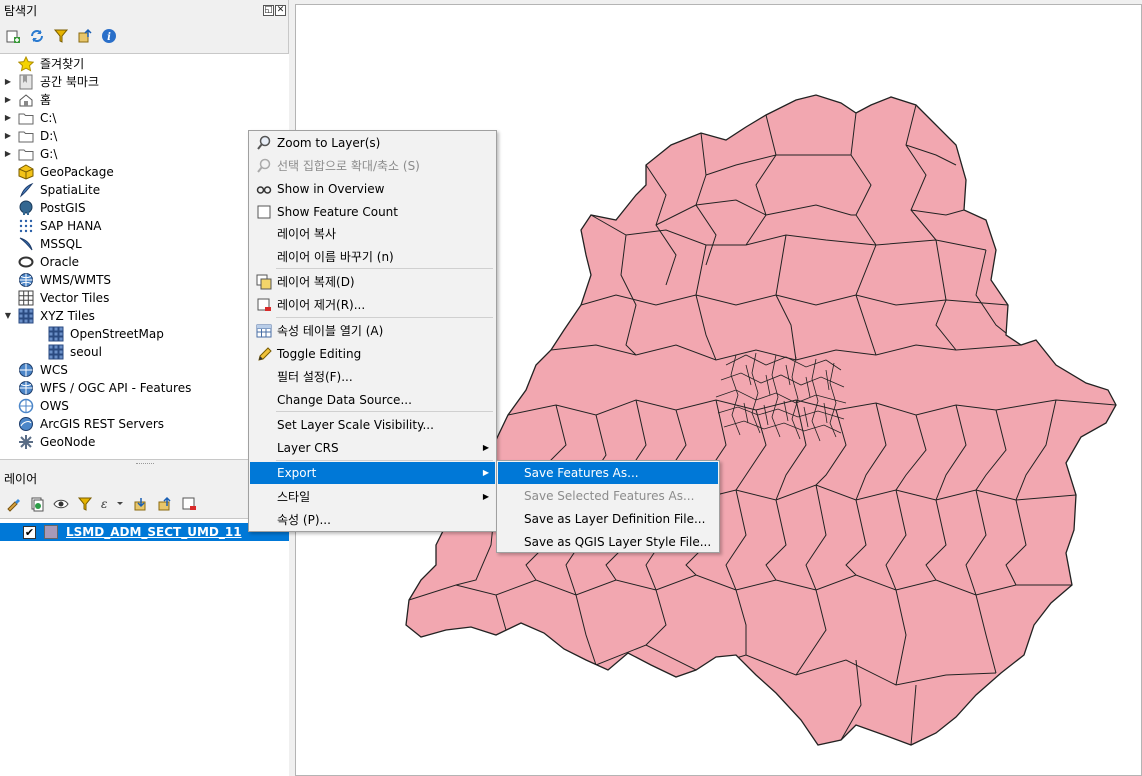 The image size is (1142, 776). What do you see at coordinates (26, 118) in the screenshot?
I see `folder-icon` at bounding box center [26, 118].